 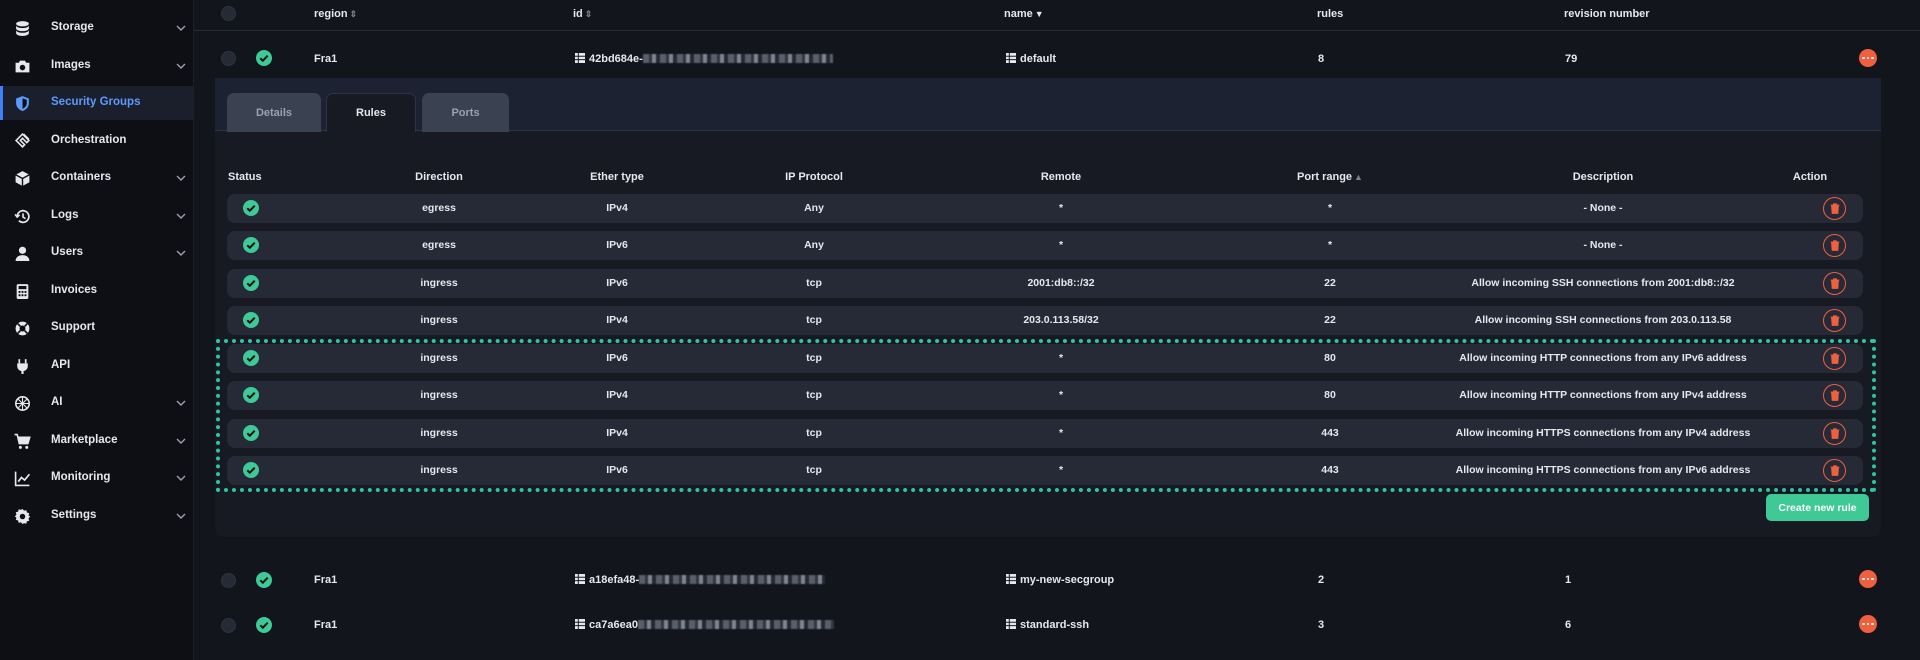 I want to click on revision-cell: 1, so click(x=1568, y=580).